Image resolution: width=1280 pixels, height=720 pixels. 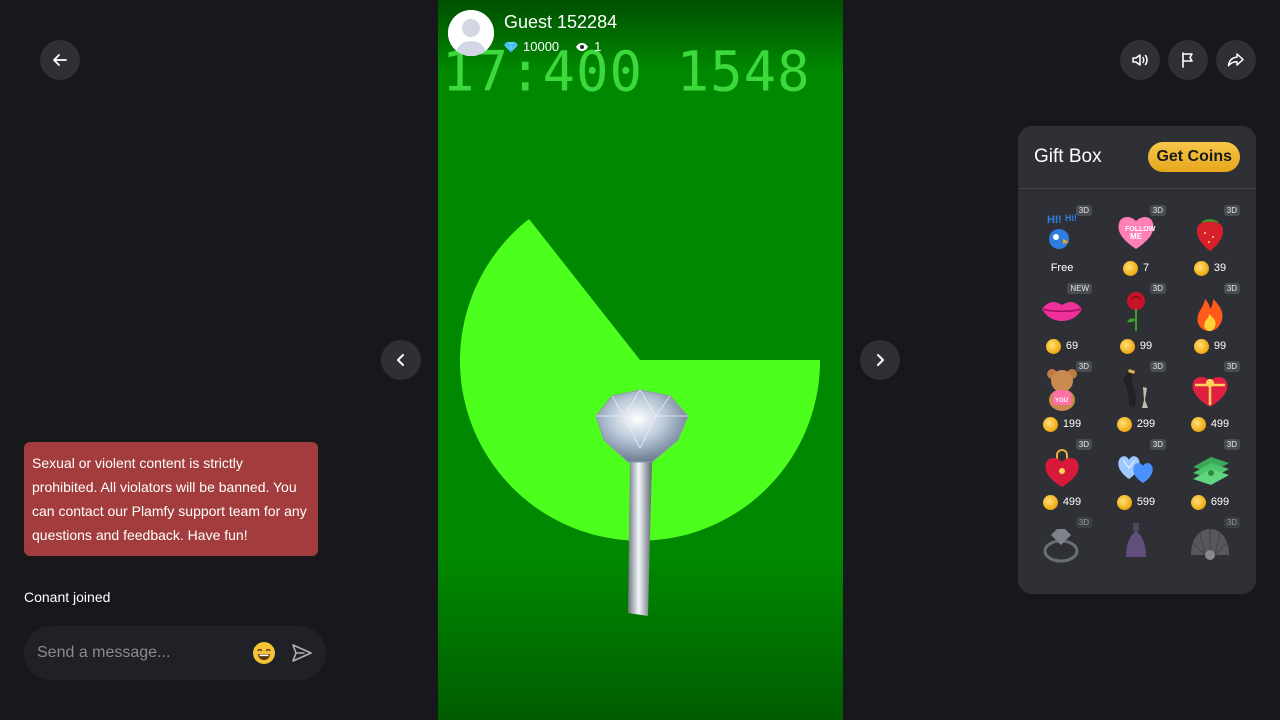 What do you see at coordinates (532, 33) in the screenshot?
I see `host-info: Guest 152284 10000 1` at bounding box center [532, 33].